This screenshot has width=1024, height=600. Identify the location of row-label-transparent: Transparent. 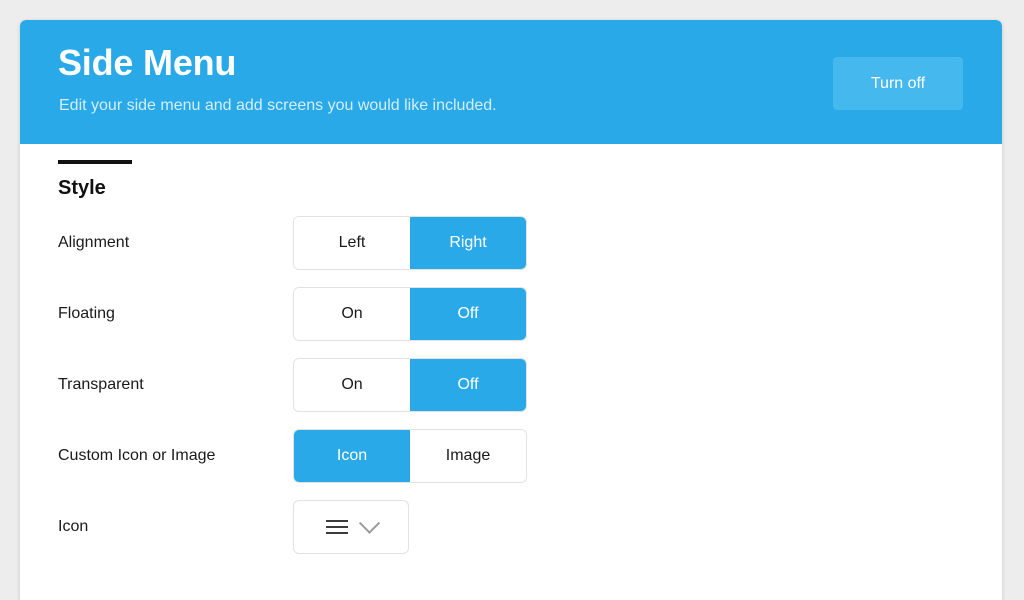
(101, 384).